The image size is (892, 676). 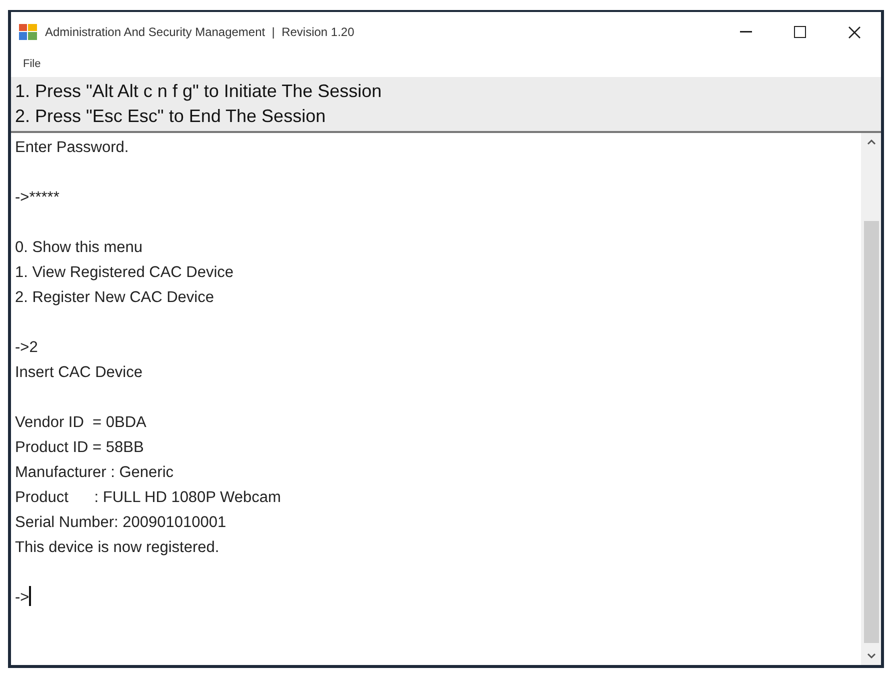 I want to click on console-line: Serial Number: 200901010001, so click(x=120, y=522).